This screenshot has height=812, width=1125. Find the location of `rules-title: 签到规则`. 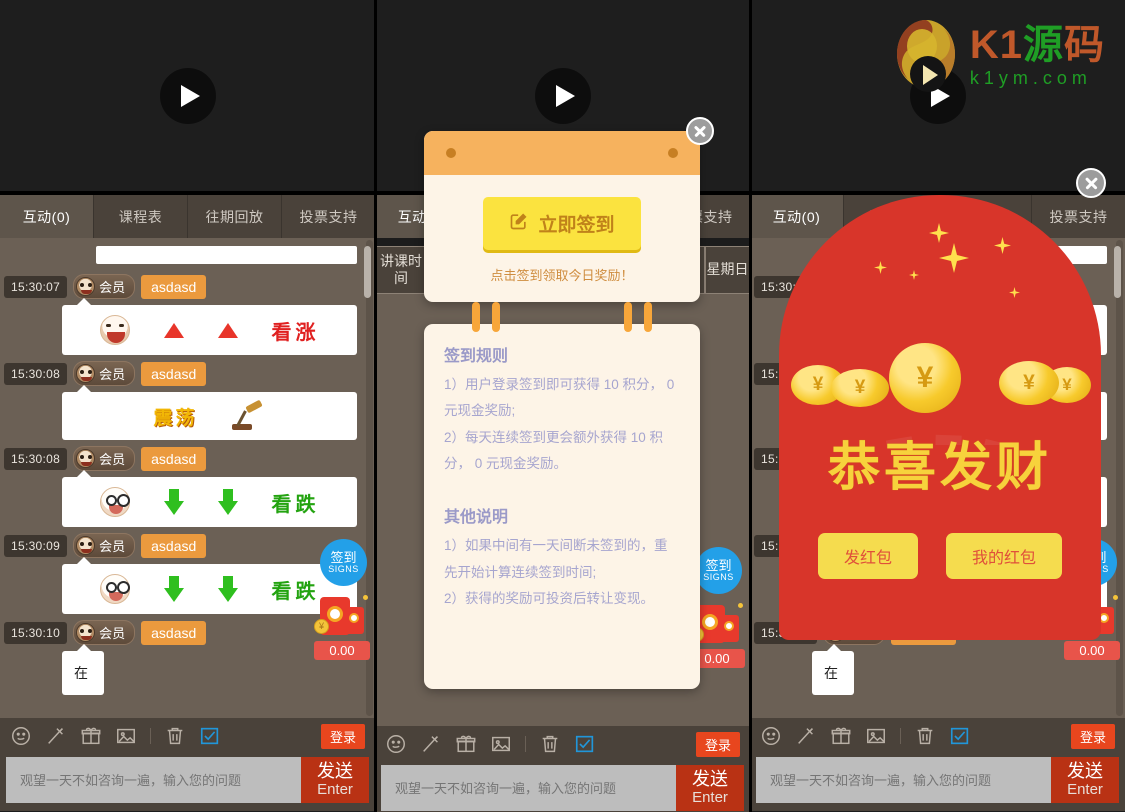

rules-title: 签到规则 is located at coordinates (476, 356).